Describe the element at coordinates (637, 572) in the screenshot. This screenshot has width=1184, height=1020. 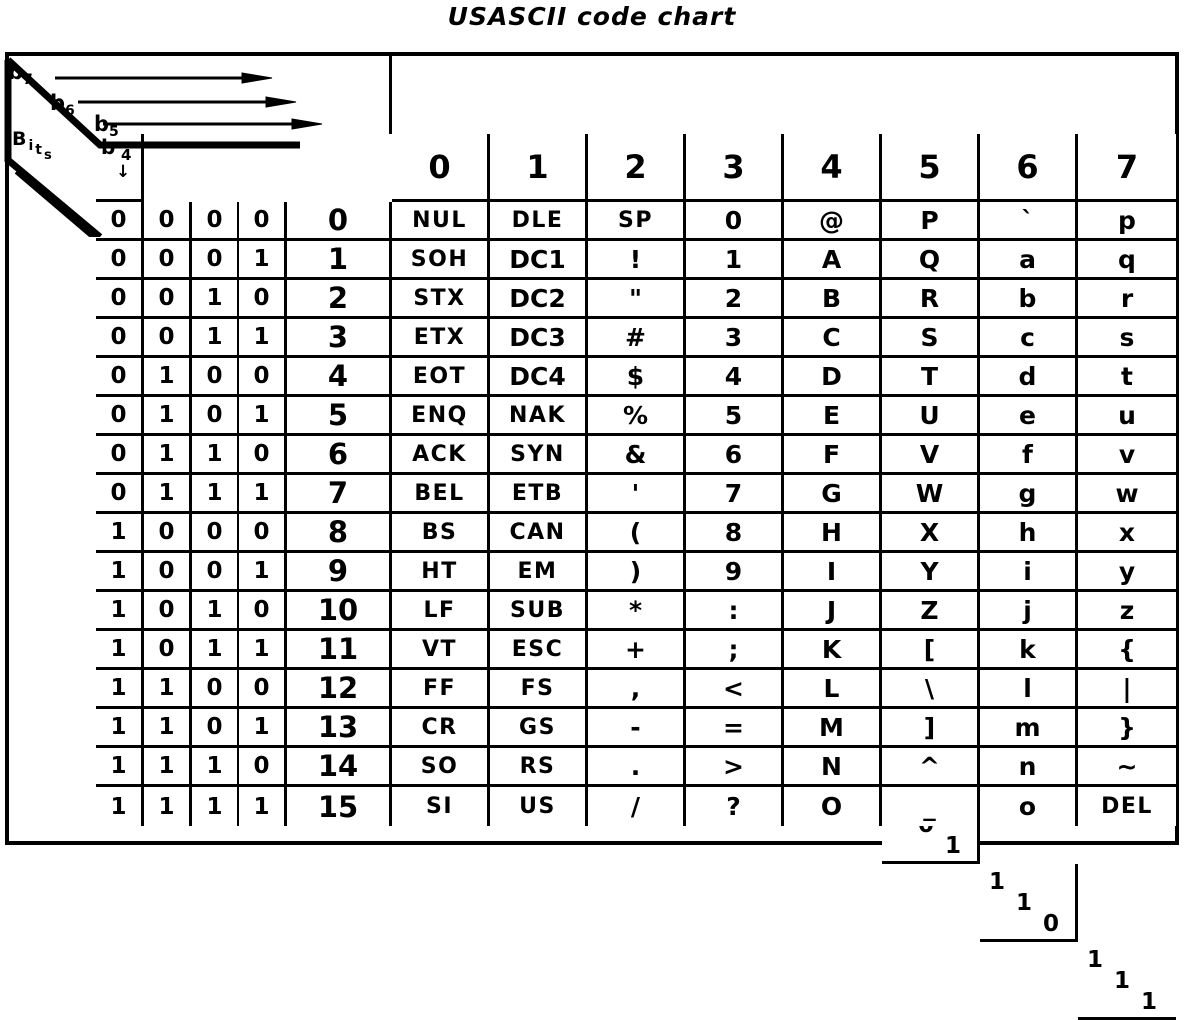
I see `cell-col2-row9: )` at that location.